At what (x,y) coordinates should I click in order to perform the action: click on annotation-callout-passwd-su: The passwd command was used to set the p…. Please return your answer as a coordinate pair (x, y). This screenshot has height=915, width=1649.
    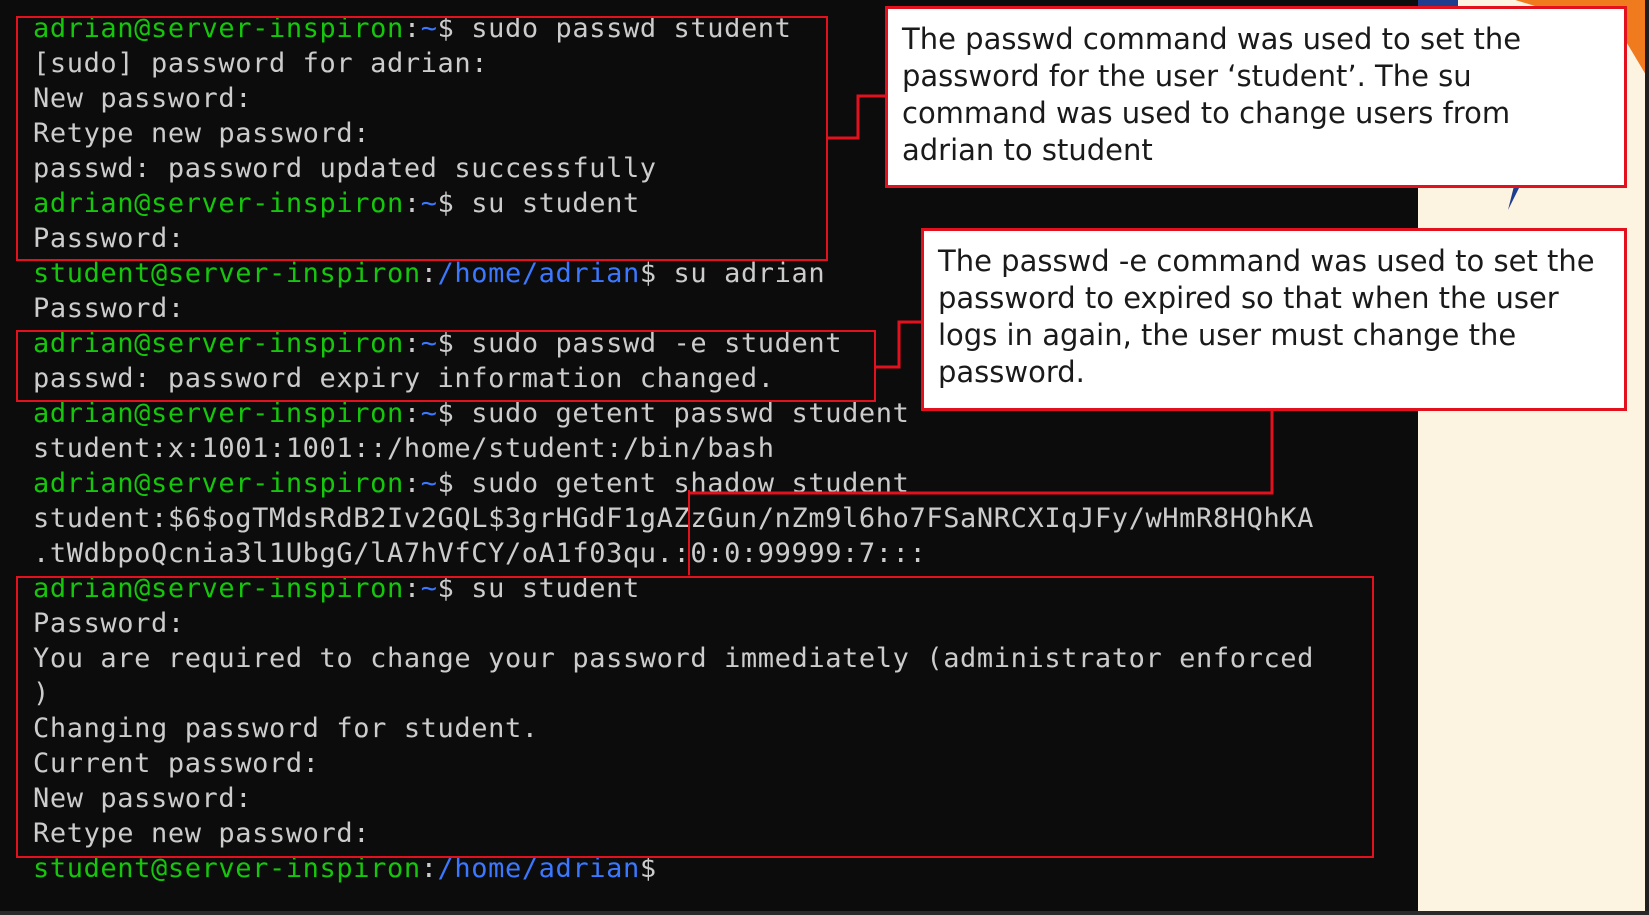
    Looking at the image, I should click on (1256, 97).